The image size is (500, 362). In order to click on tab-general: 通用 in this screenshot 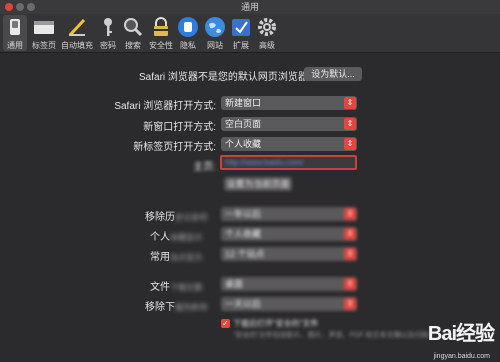, I will do `click(15, 33)`.